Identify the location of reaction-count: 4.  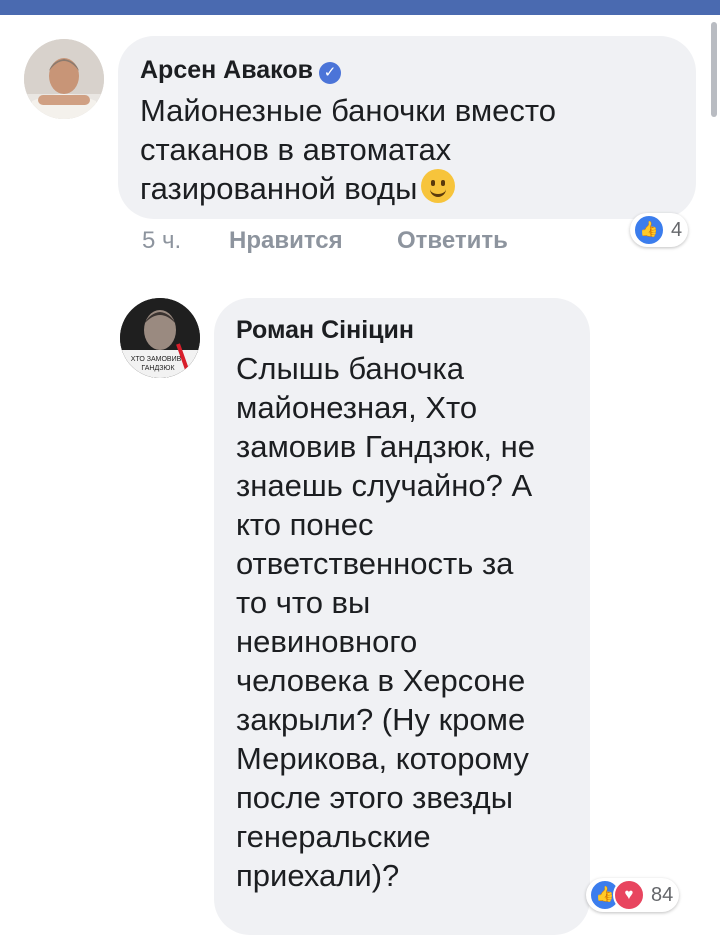
(677, 229).